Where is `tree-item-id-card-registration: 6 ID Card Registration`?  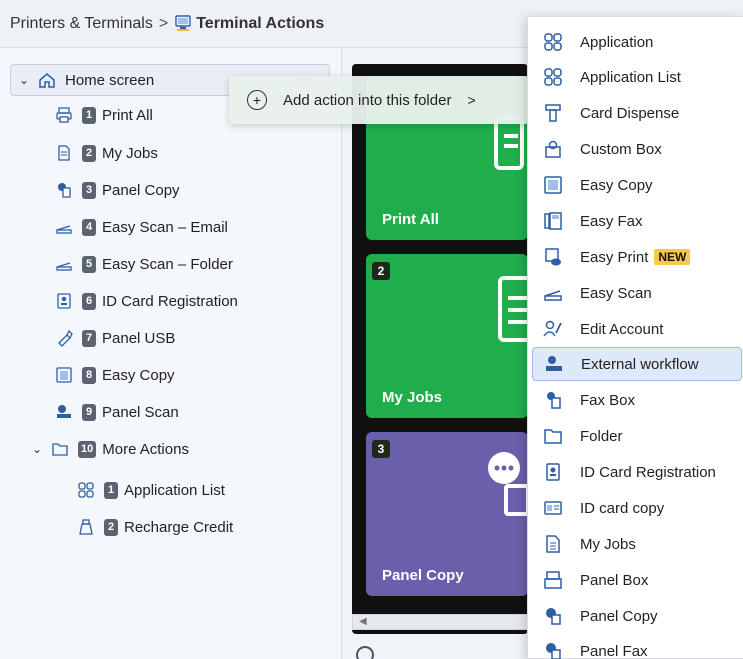 tree-item-id-card-registration: 6 ID Card Registration is located at coordinates (146, 301).